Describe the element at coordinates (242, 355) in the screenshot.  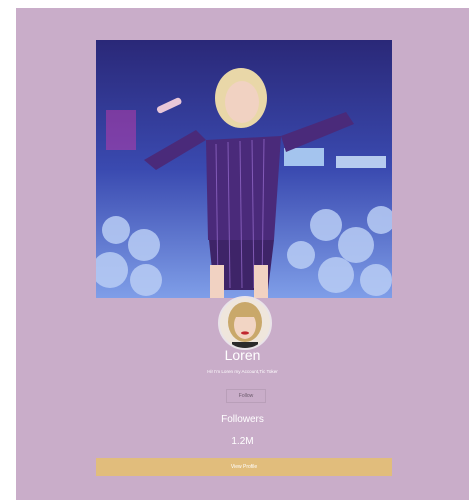
I see `profile-name: Loren` at that location.